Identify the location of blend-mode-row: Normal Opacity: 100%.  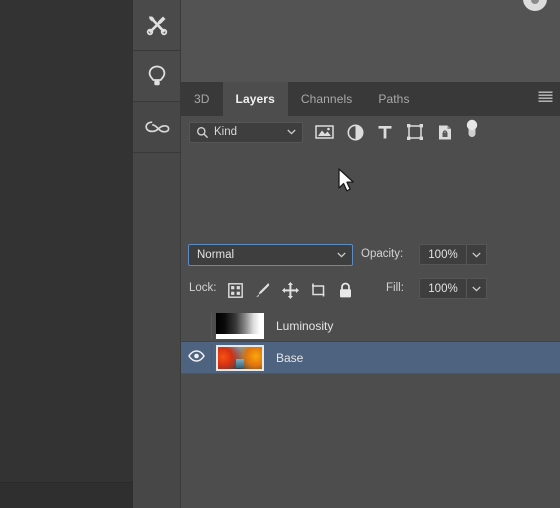
(370, 256).